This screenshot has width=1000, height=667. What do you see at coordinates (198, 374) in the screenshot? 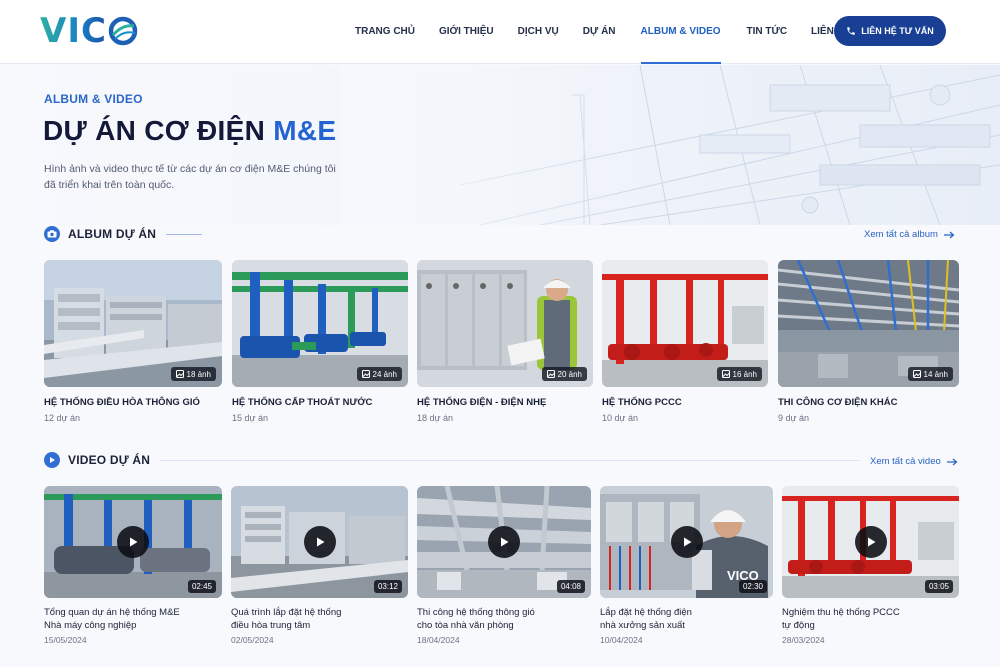
I see `photo-count: 18 ảnh` at bounding box center [198, 374].